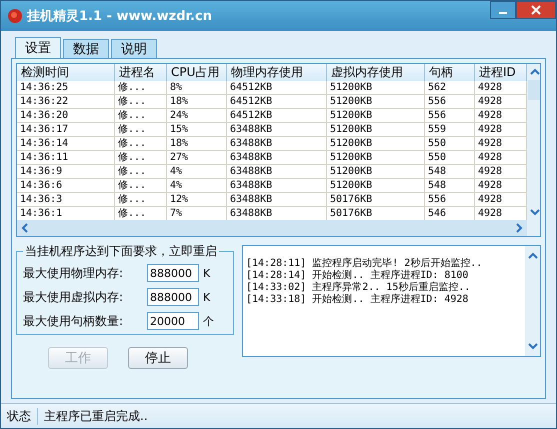 This screenshot has height=429, width=557. Describe the element at coordinates (358, 276) in the screenshot. I see `log-line: [14:28:14] 开始检测.. 主程序进程ID: 8100` at that location.